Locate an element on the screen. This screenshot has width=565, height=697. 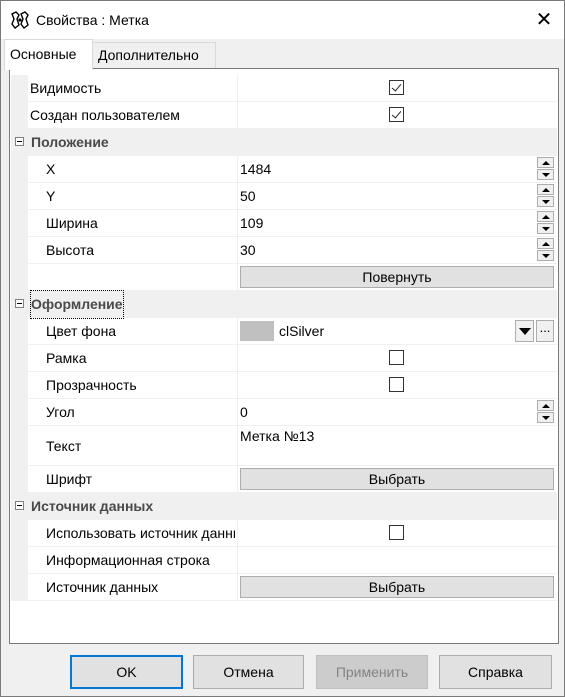
row-use-datasource: Использовать источник данных is located at coordinates (284, 533).